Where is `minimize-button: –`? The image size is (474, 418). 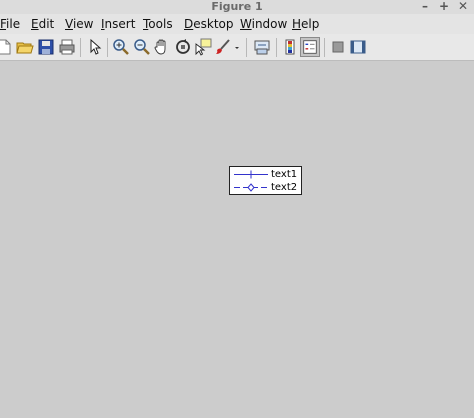
minimize-button: – is located at coordinates (425, 7).